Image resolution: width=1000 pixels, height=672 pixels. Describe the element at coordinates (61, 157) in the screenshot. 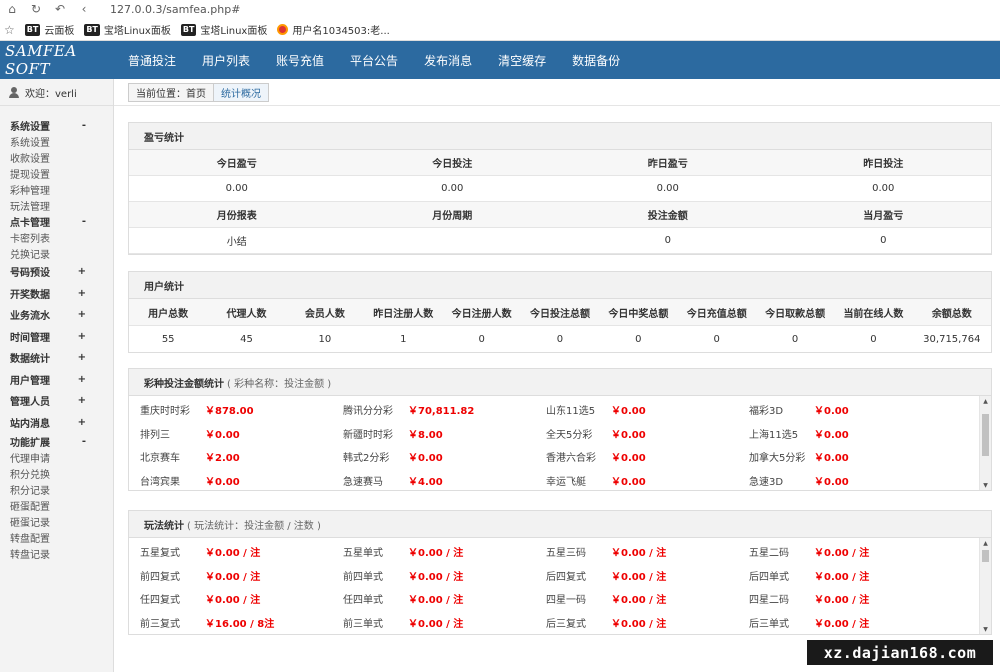

I see `sidebar-item: 收款设置` at that location.